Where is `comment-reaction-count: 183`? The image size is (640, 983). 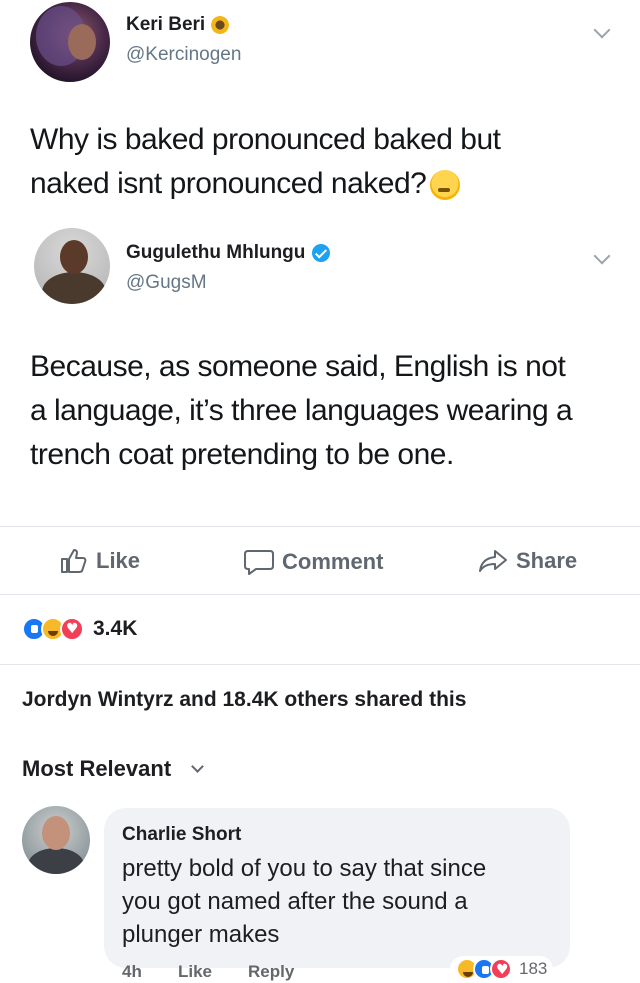 comment-reaction-count: 183 is located at coordinates (533, 968).